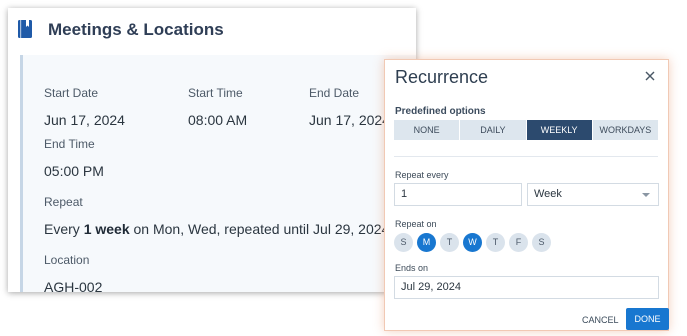 This screenshot has height=336, width=687. I want to click on divider, so click(526, 156).